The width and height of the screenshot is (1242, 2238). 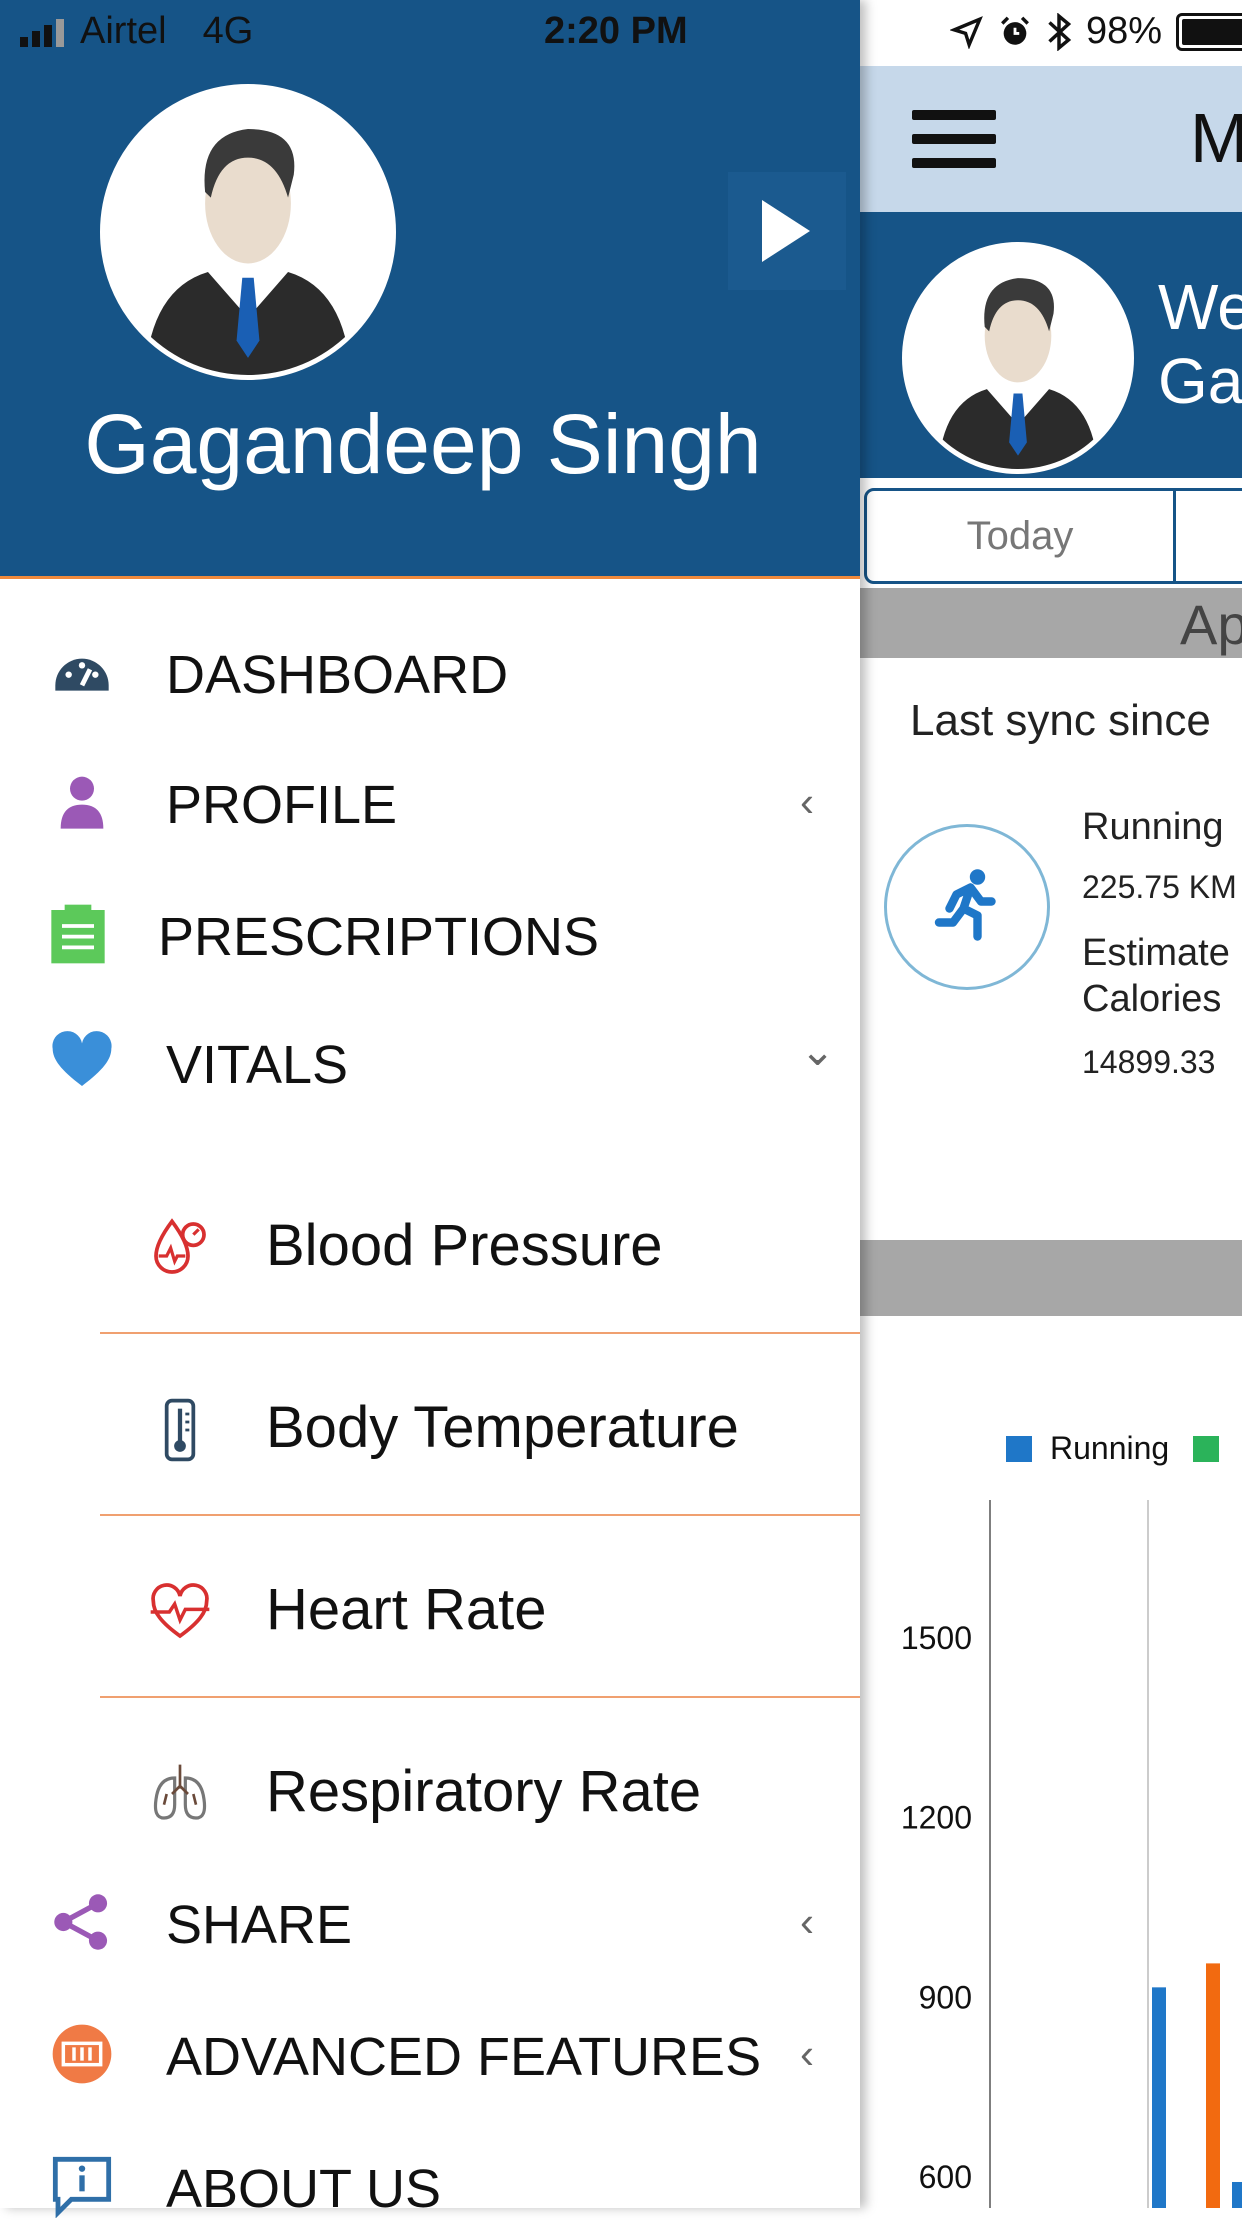 What do you see at coordinates (1021, 536) in the screenshot?
I see `tab-today: Today` at bounding box center [1021, 536].